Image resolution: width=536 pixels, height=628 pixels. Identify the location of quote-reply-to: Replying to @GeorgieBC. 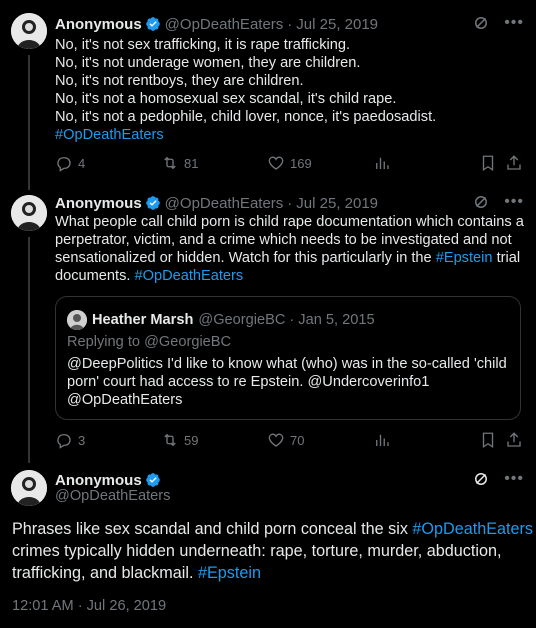
(149, 342).